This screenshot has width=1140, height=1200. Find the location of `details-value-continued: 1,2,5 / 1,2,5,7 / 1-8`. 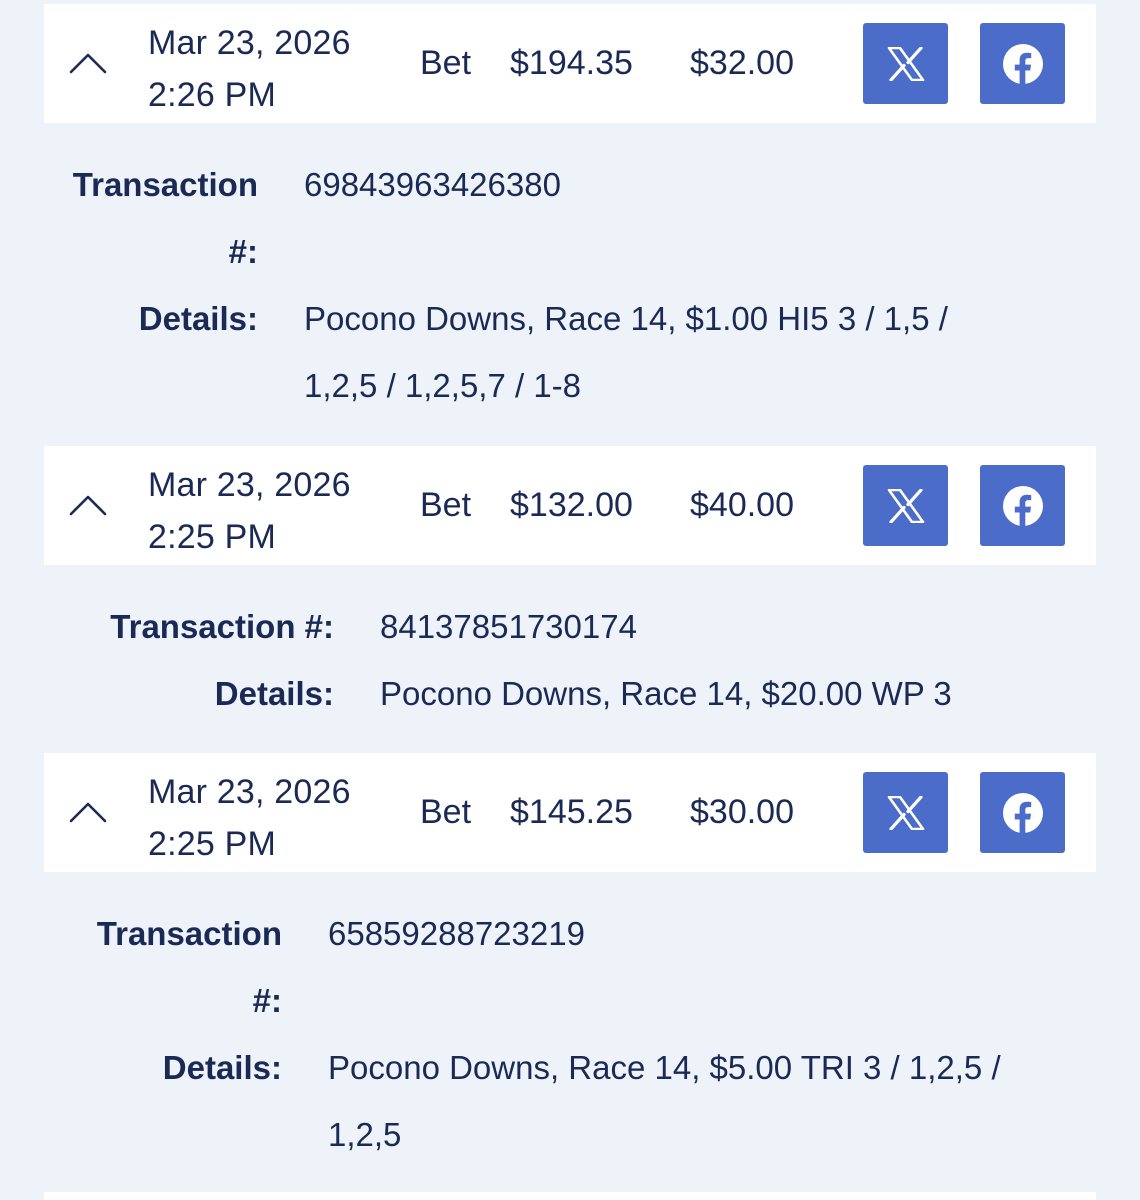

details-value-continued: 1,2,5 / 1,2,5,7 / 1-8 is located at coordinates (443, 385).